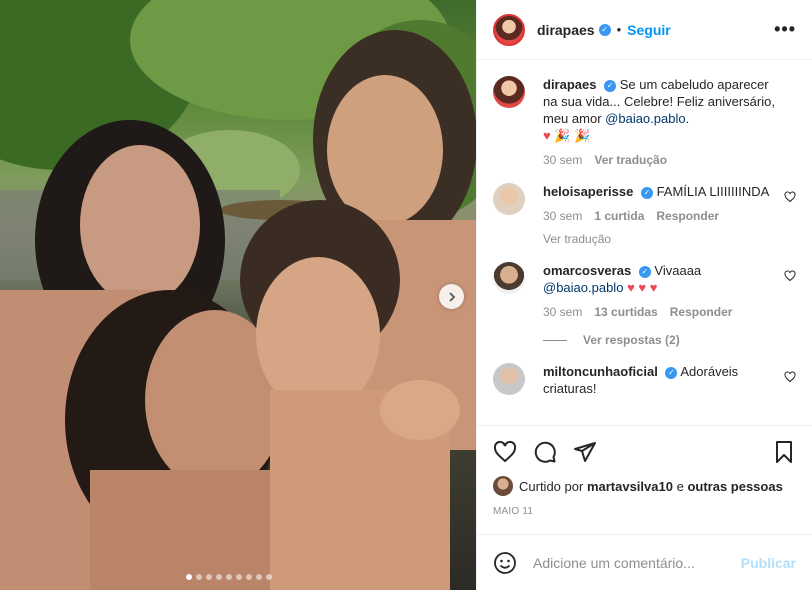 The width and height of the screenshot is (812, 590). What do you see at coordinates (619, 216) in the screenshot?
I see `comment-likes: 1 curtida` at bounding box center [619, 216].